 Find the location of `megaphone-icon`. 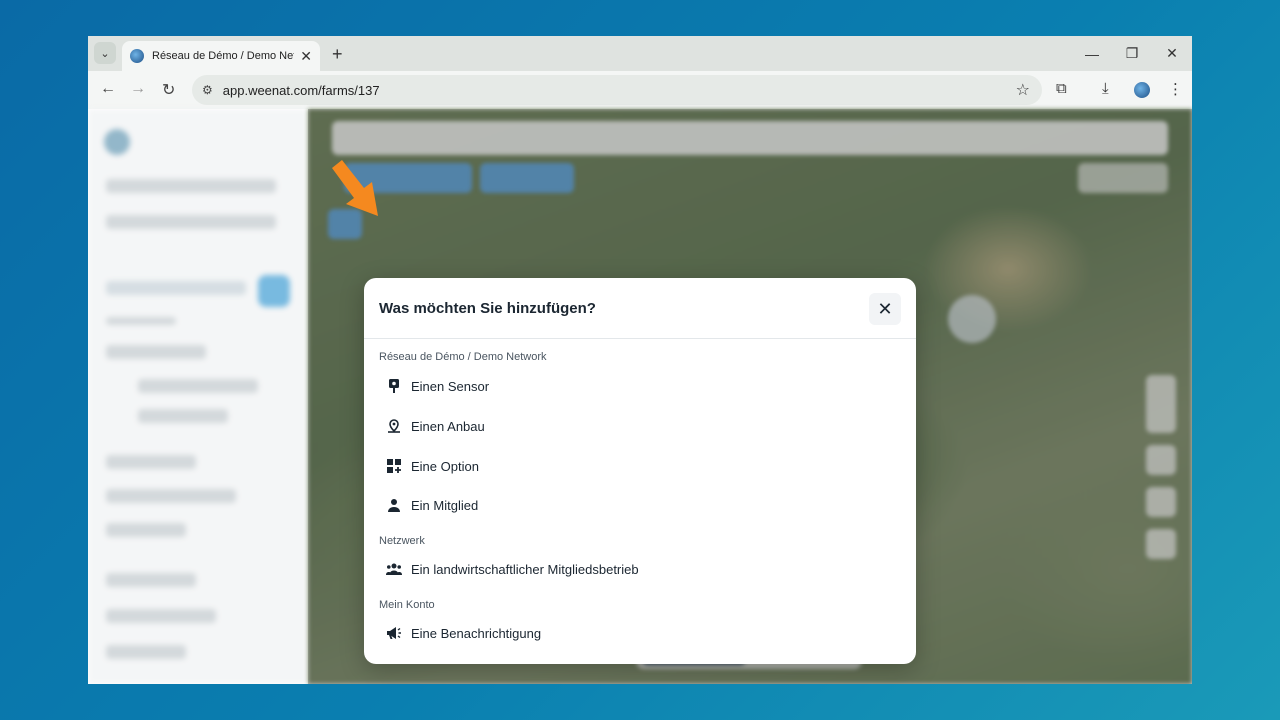

megaphone-icon is located at coordinates (394, 633).